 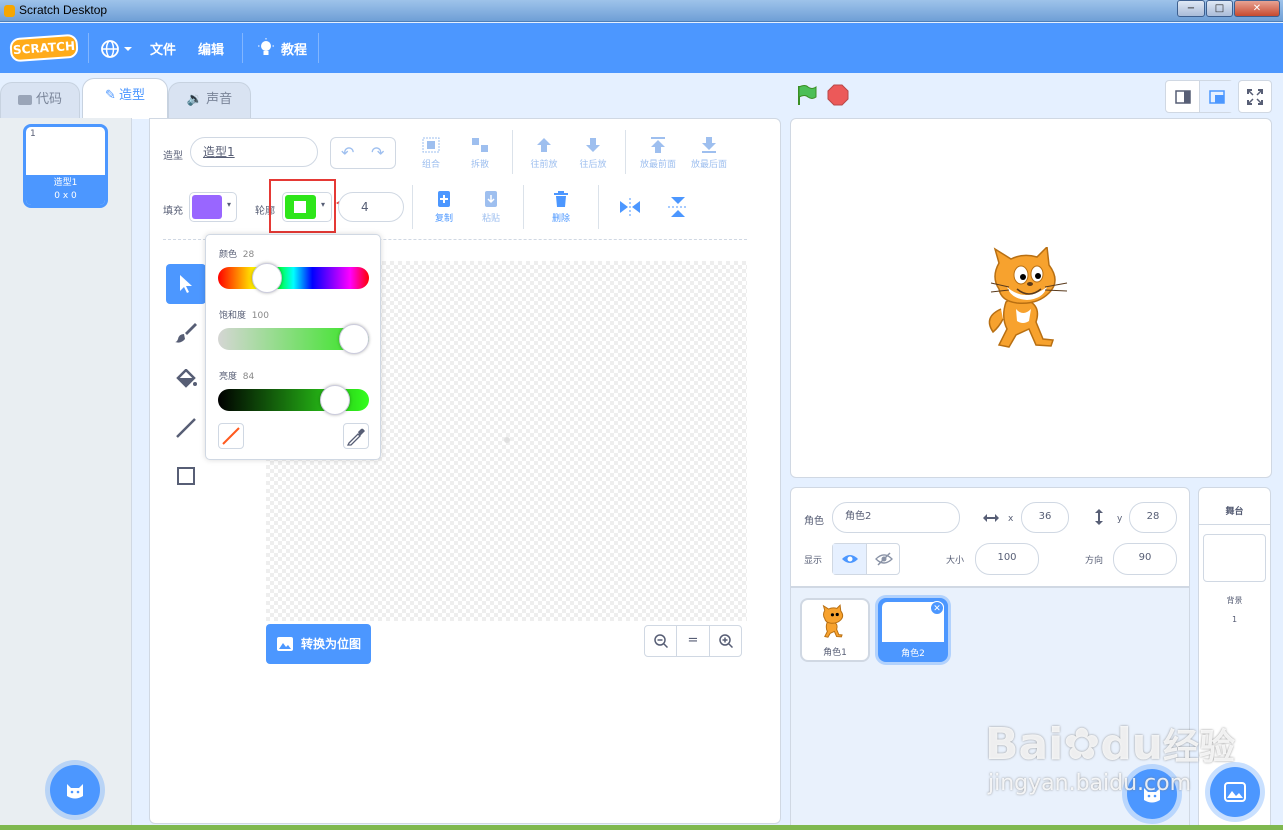 What do you see at coordinates (491, 207) in the screenshot?
I see `paste-button: 粘贴` at bounding box center [491, 207].